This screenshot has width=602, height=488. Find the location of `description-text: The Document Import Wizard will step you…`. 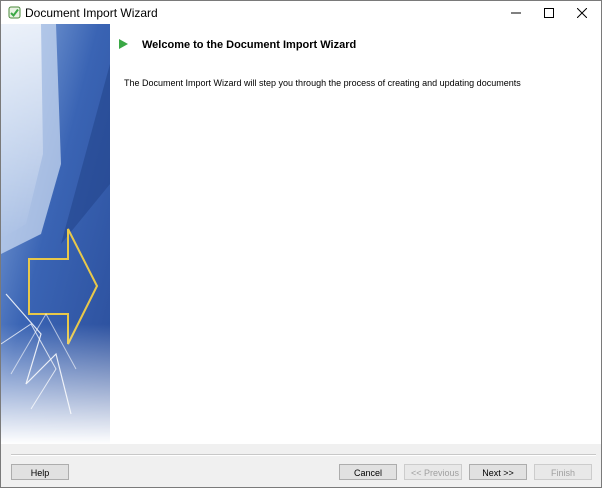

description-text: The Document Import Wizard will step you… is located at coordinates (322, 83).